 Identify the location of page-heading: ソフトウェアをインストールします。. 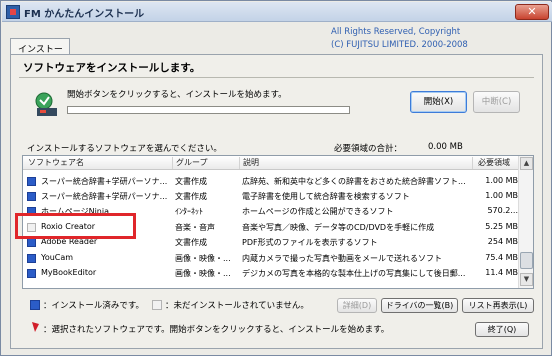
(112, 68).